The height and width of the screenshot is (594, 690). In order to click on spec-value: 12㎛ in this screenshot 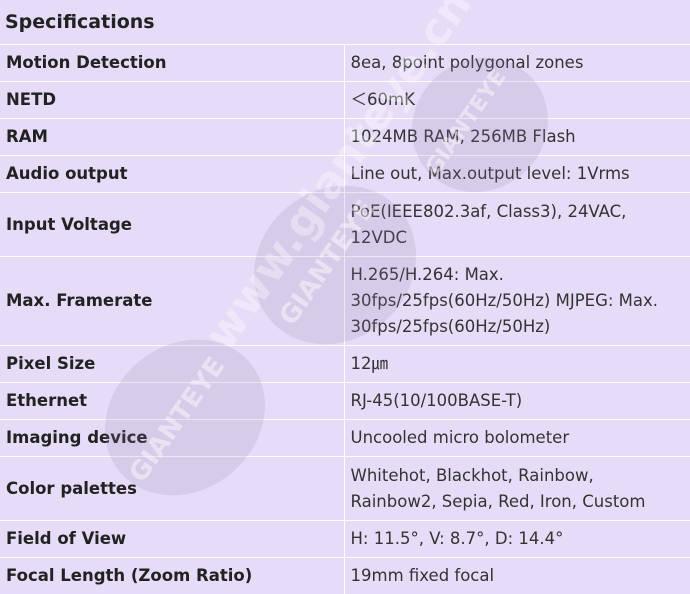, I will do `click(517, 364)`.